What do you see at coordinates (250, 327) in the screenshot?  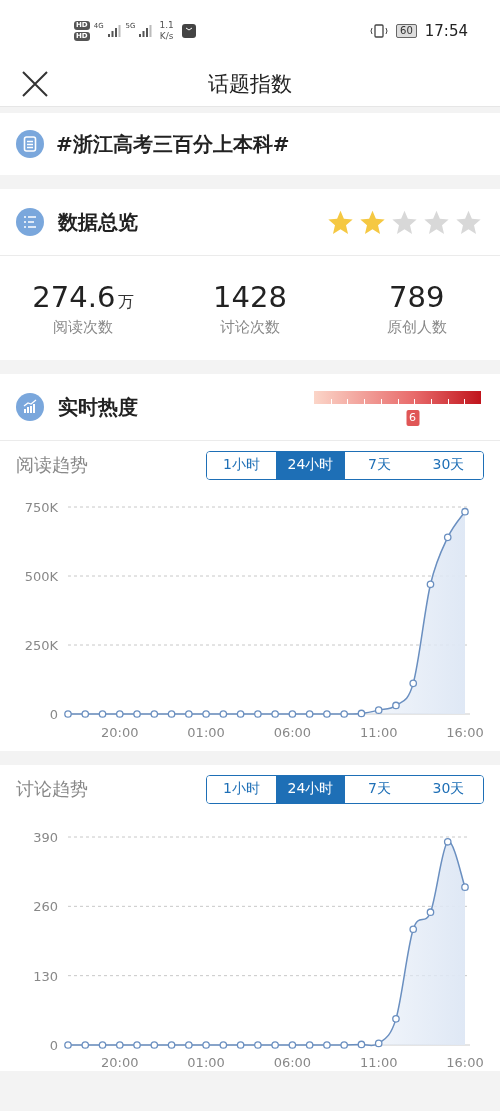 I see `stat-label: 讨论次数` at bounding box center [250, 327].